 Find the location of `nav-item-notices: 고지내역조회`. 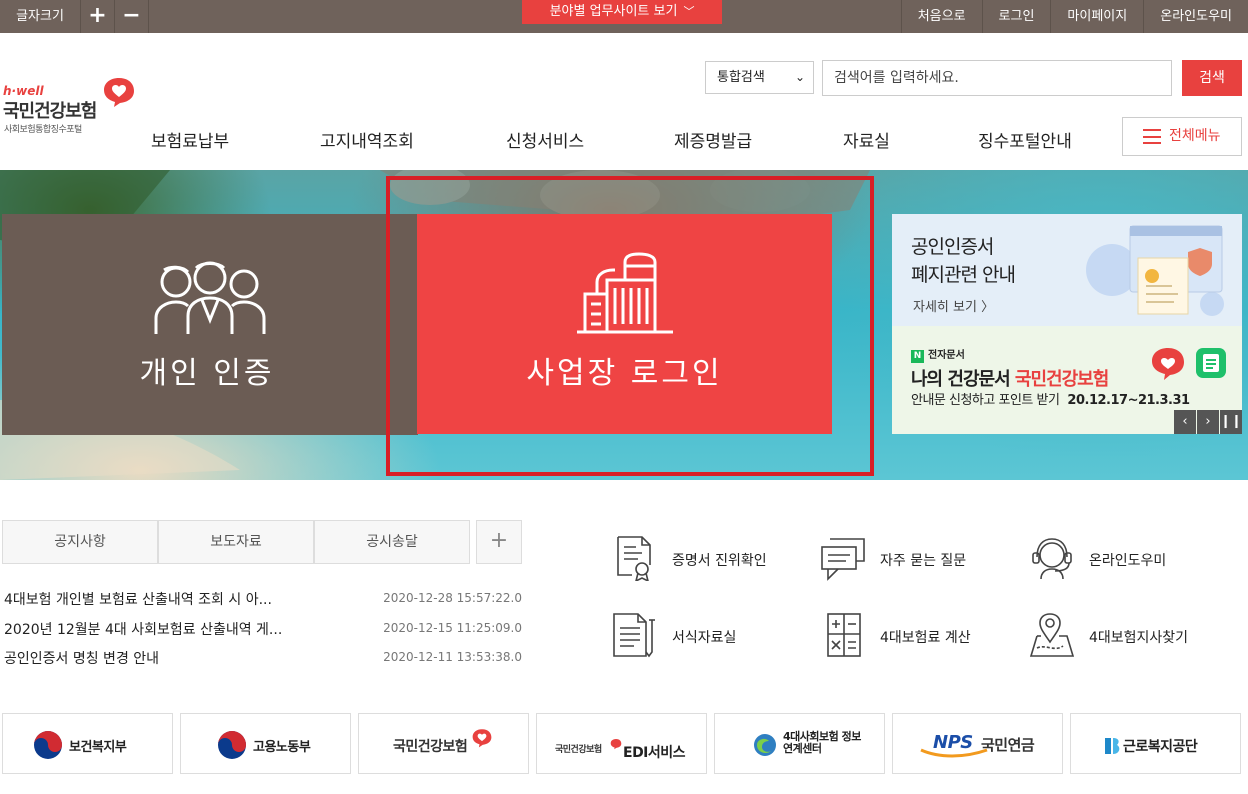

nav-item-notices: 고지내역조회 is located at coordinates (367, 139).